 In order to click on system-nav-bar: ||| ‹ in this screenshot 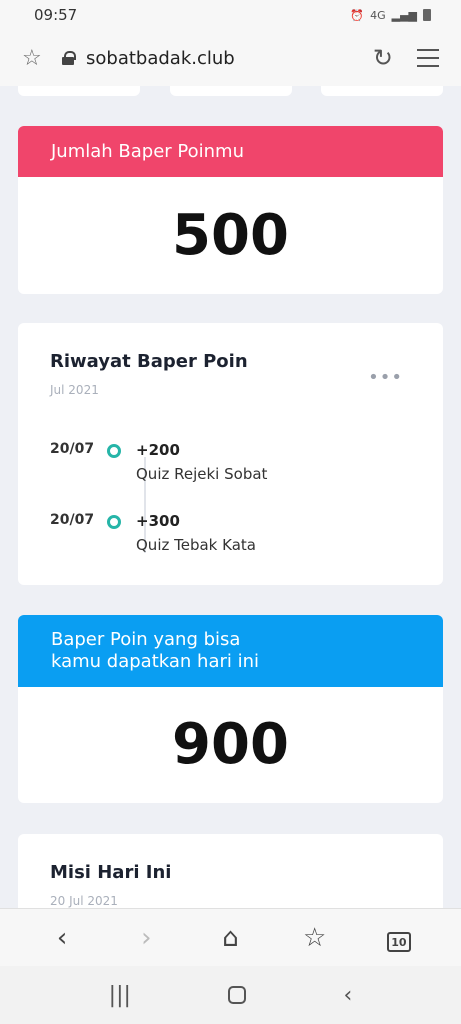, I will do `click(230, 995)`.